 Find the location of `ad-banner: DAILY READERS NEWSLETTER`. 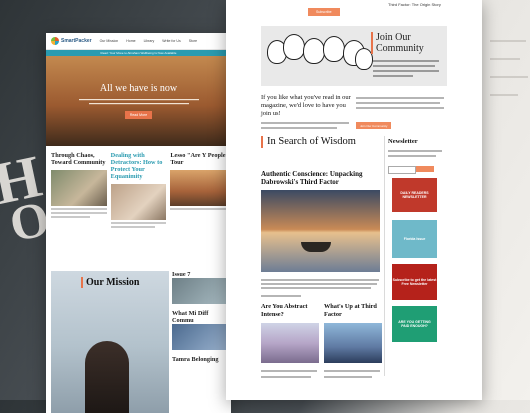

ad-banner: DAILY READERS NEWSLETTER is located at coordinates (414, 195).